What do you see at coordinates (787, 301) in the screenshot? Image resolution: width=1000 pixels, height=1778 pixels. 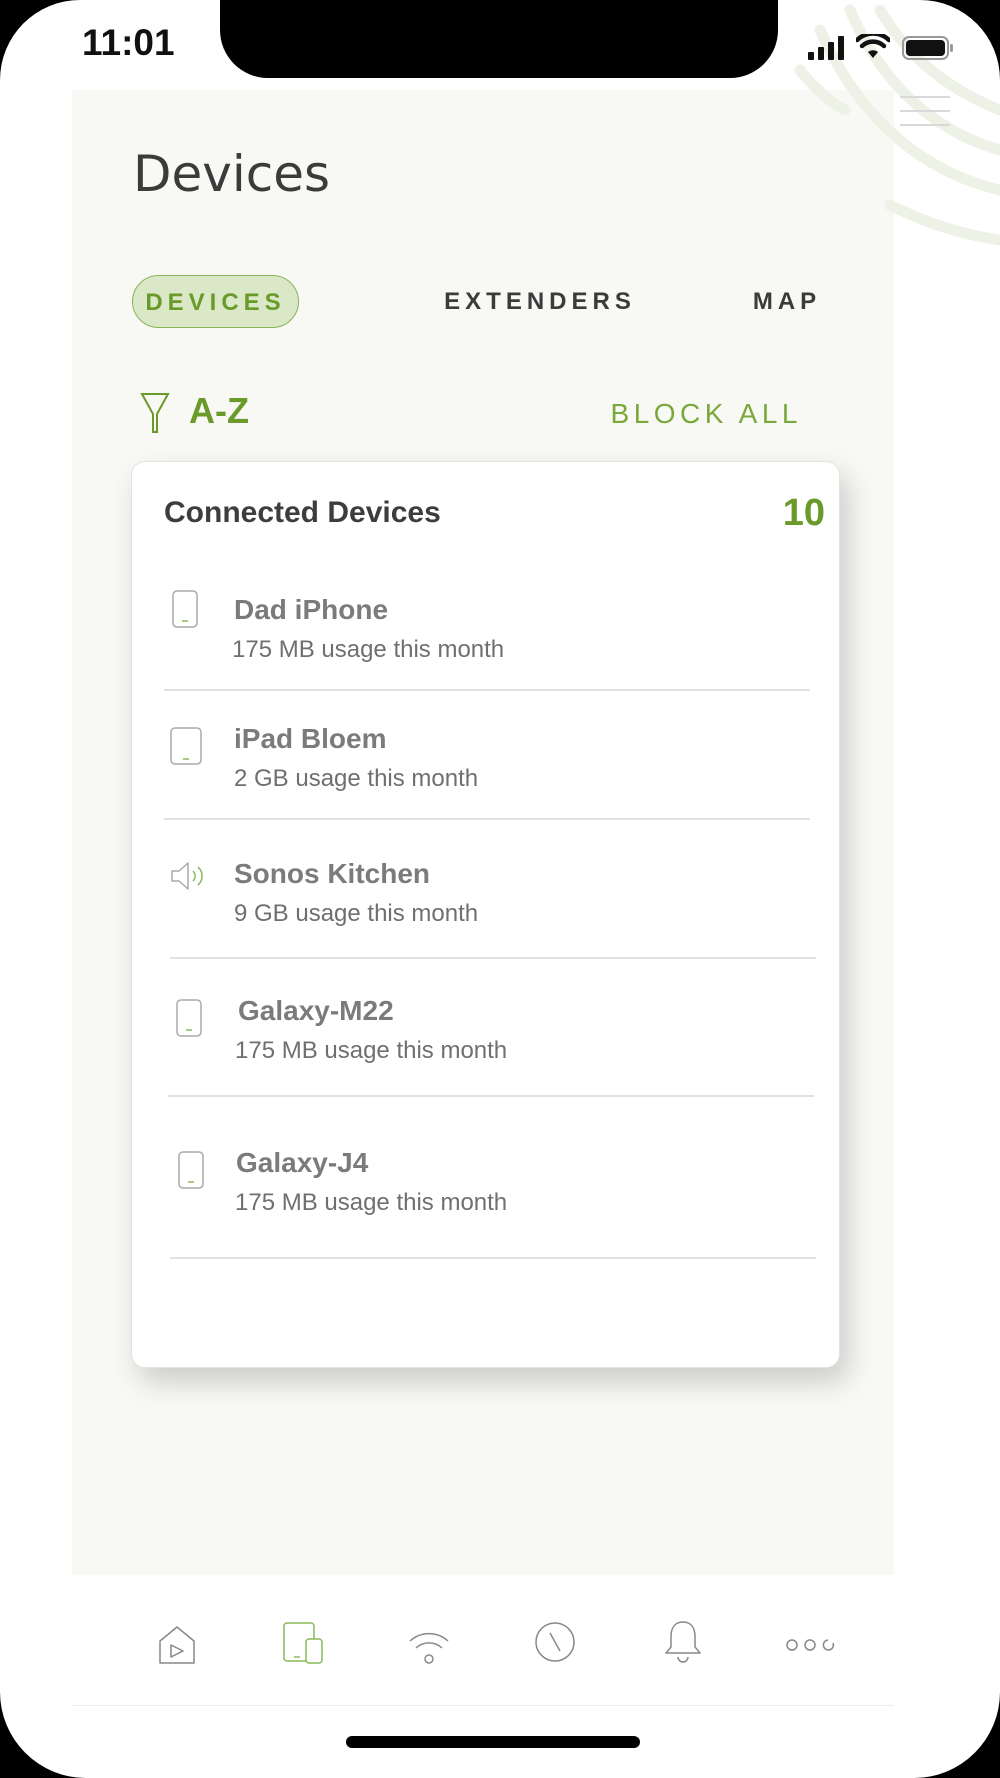 I see `tab-map: MAP` at bounding box center [787, 301].